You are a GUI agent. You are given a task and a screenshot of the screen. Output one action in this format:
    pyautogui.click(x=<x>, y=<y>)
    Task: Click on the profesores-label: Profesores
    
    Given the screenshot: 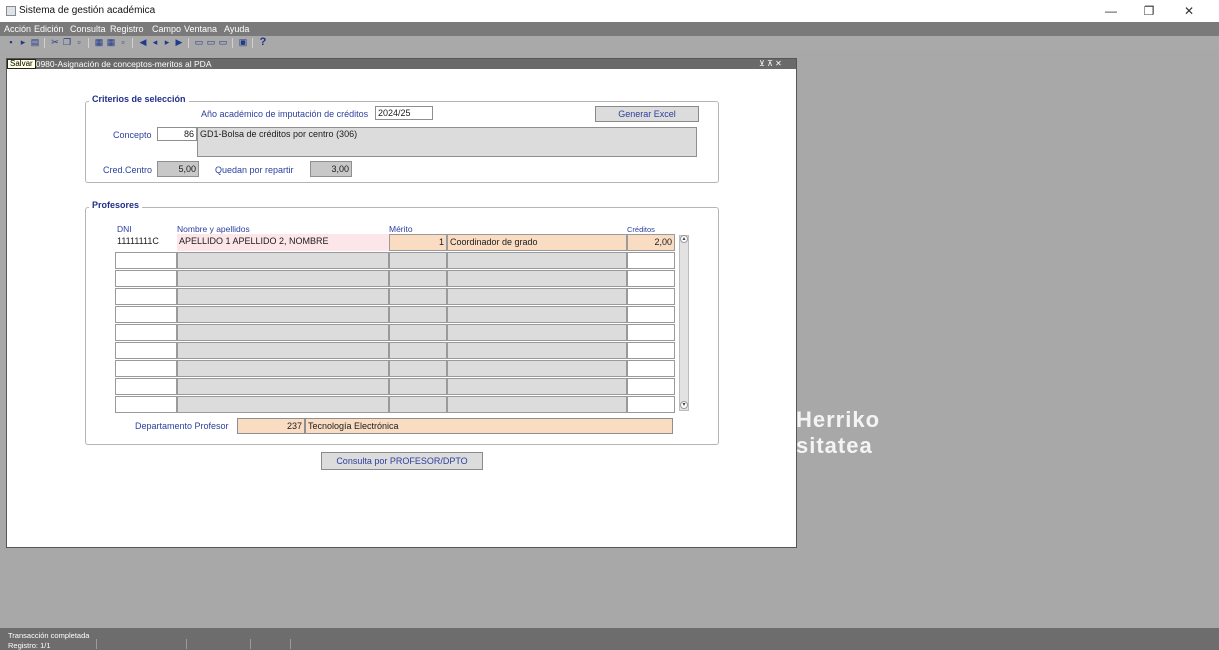 What is the action you would take?
    pyautogui.click(x=116, y=205)
    